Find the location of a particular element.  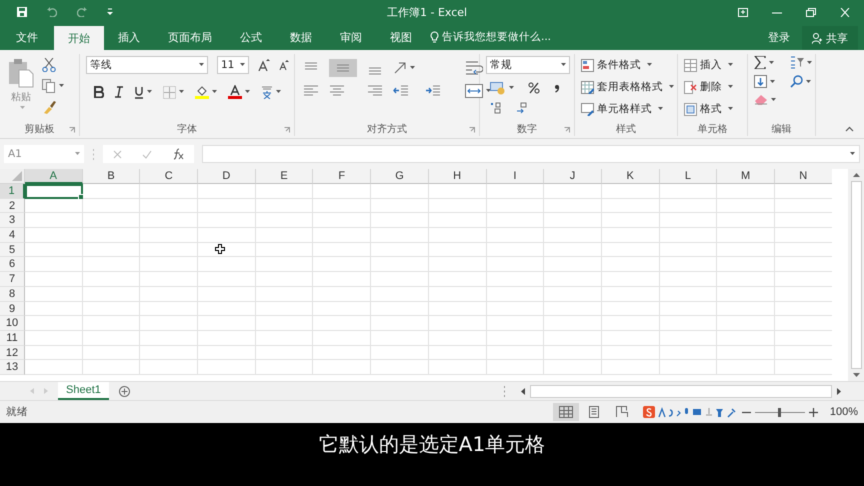

ribbon-tab: 插入 is located at coordinates (129, 37).